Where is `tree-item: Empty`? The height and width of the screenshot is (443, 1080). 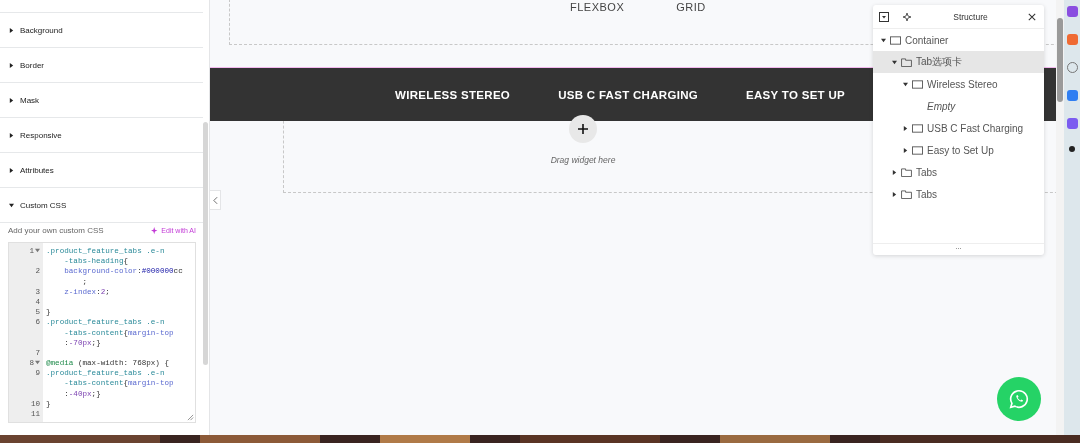 tree-item: Empty is located at coordinates (958, 106).